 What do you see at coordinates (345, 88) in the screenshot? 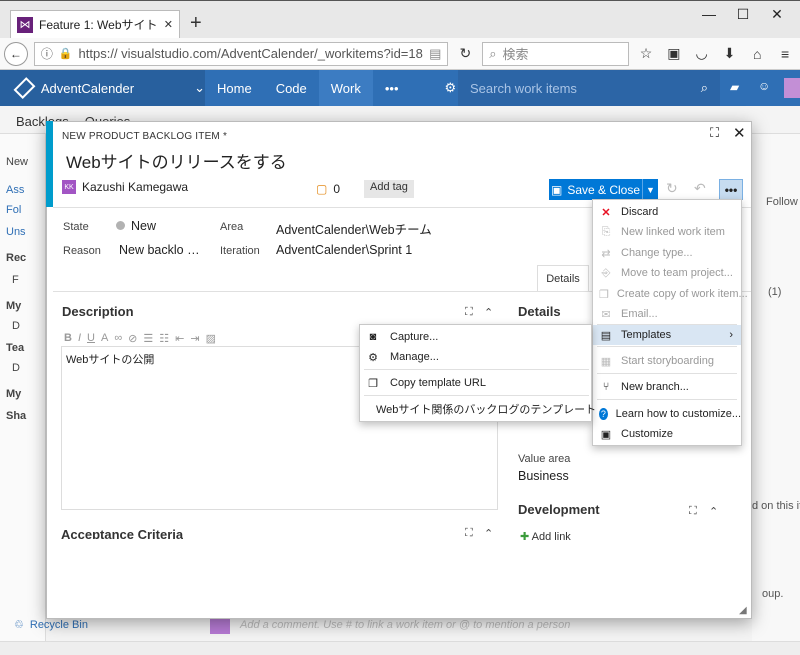
I see `nav-work: Work` at bounding box center [345, 88].